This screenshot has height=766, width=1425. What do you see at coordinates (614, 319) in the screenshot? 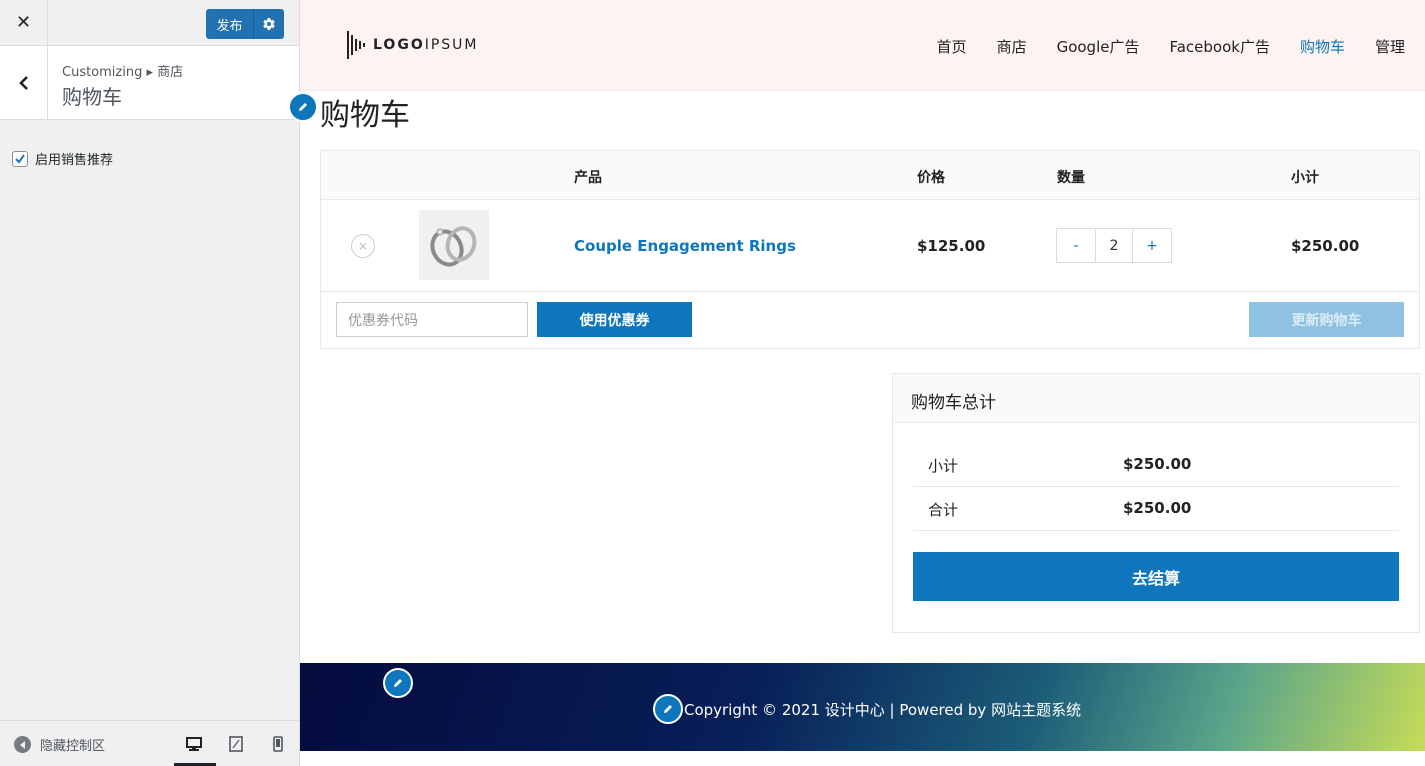
I see `apply-coupon-button: 使用优惠券` at bounding box center [614, 319].